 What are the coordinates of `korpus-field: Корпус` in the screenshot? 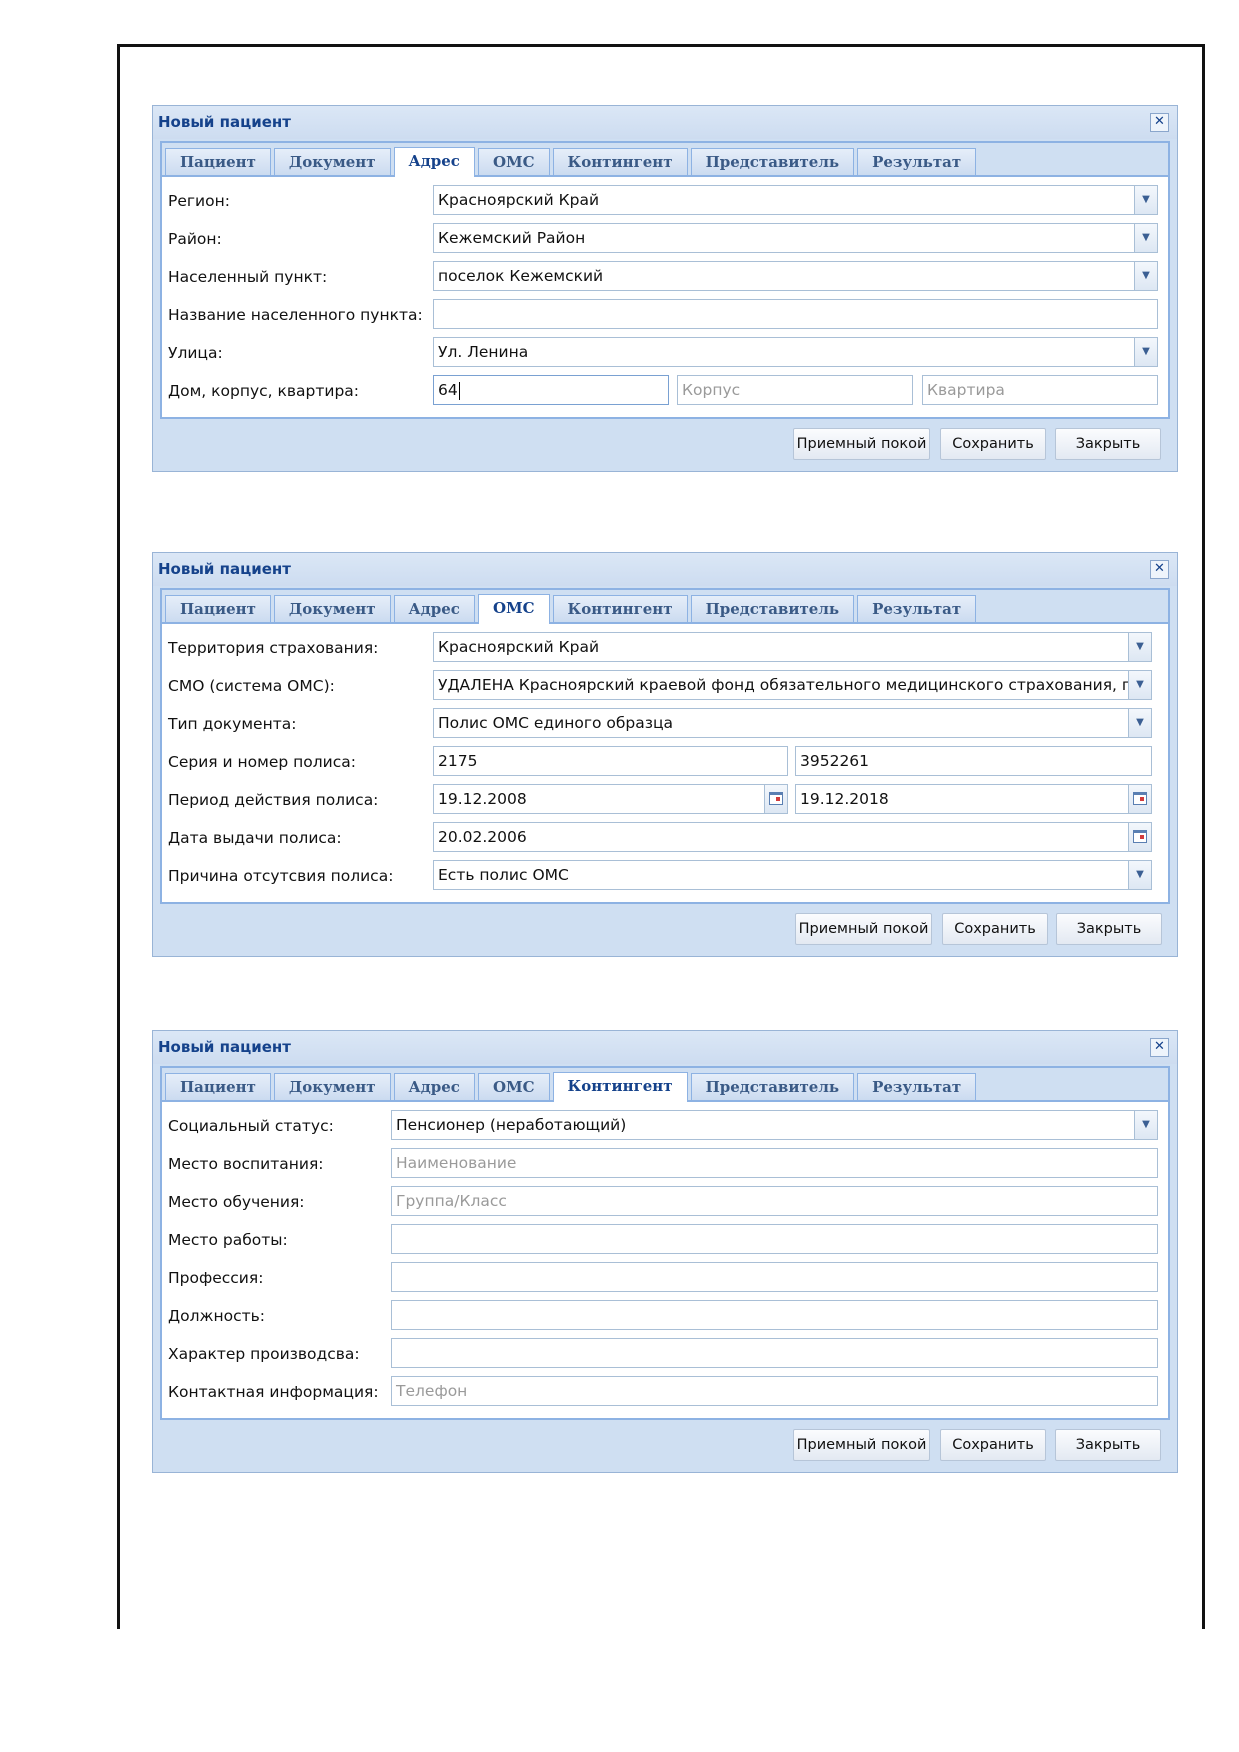 It's located at (795, 390).